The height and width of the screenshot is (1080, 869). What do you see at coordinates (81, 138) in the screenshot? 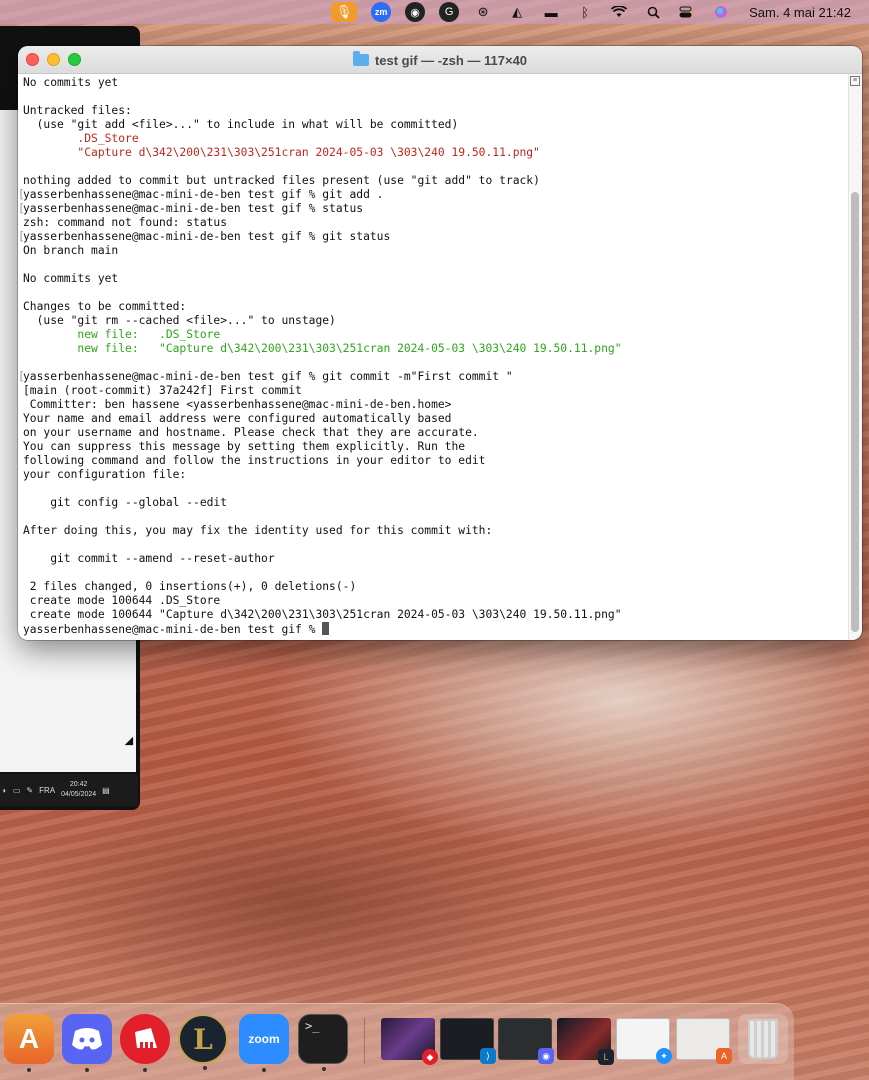
I see `terminal-line: .DS_Store` at bounding box center [81, 138].